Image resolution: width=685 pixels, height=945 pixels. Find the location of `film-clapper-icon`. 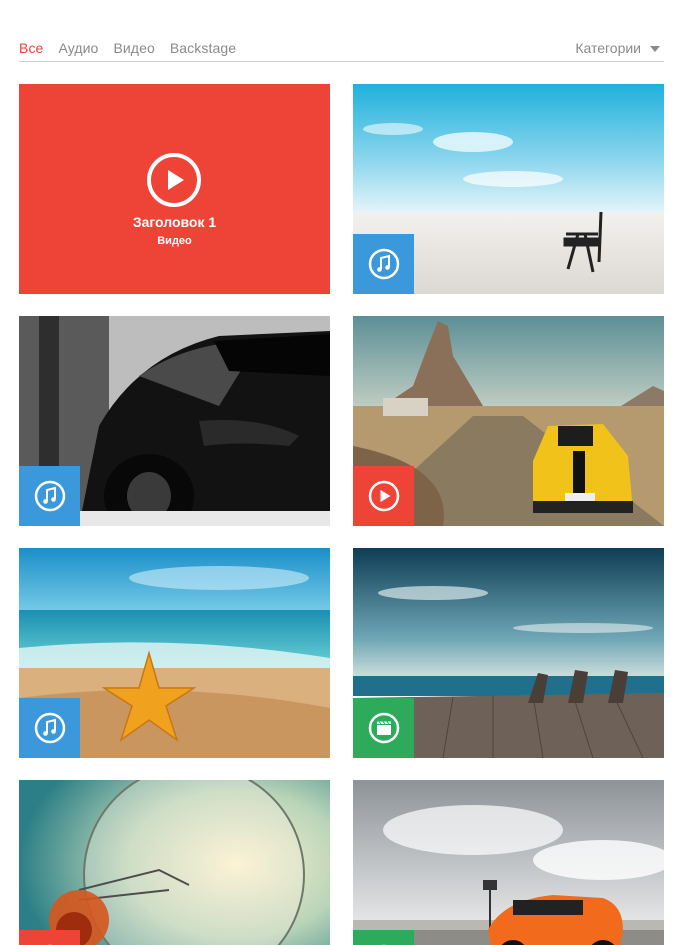

film-clapper-icon is located at coordinates (383, 728).